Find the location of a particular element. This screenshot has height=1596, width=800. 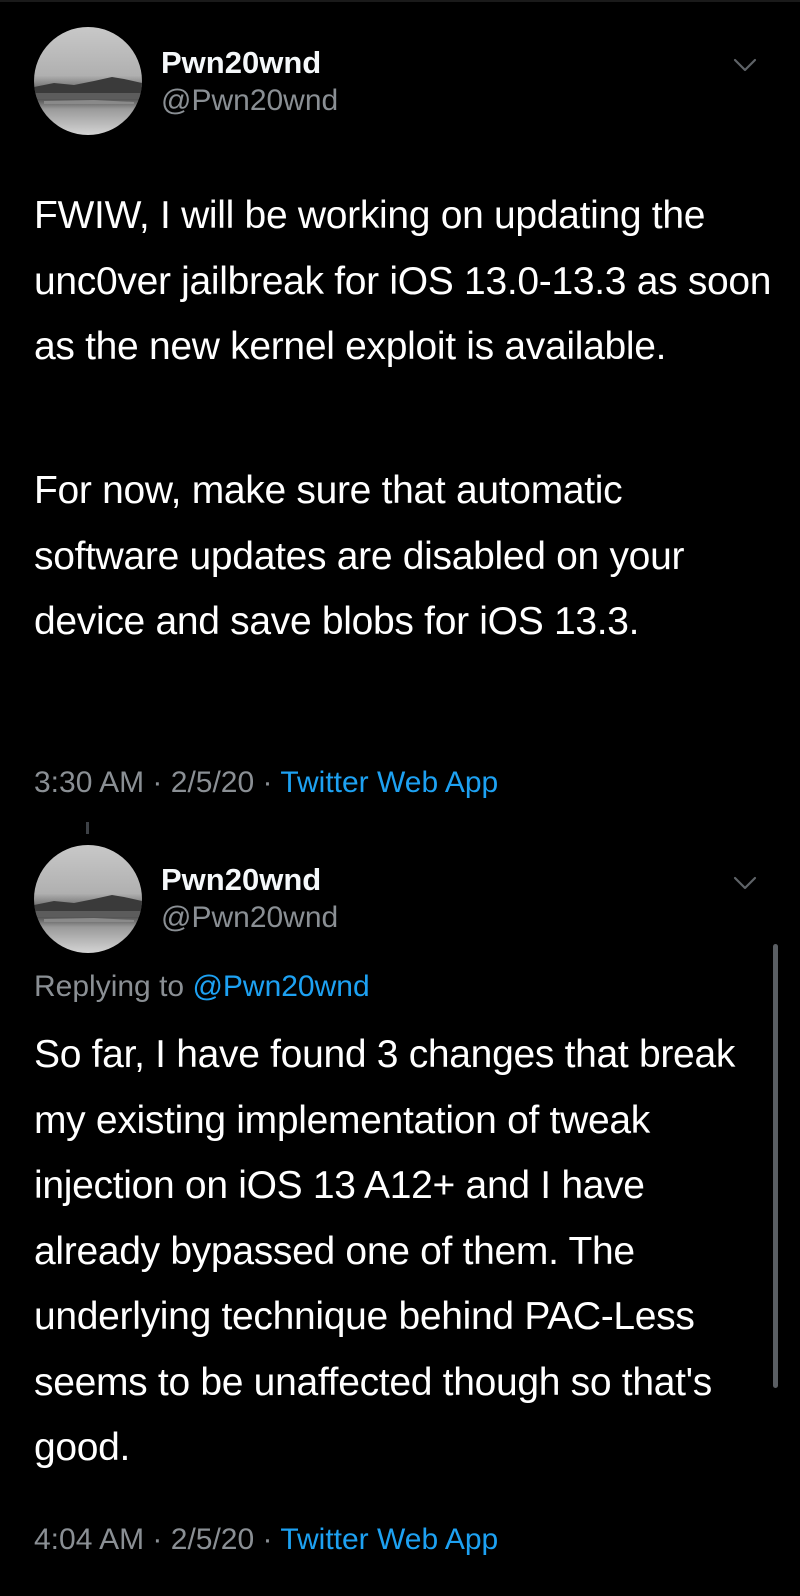

tweet-metadata: 3:30 AM · 2/5/20 · Twitter Web App is located at coordinates (266, 783).